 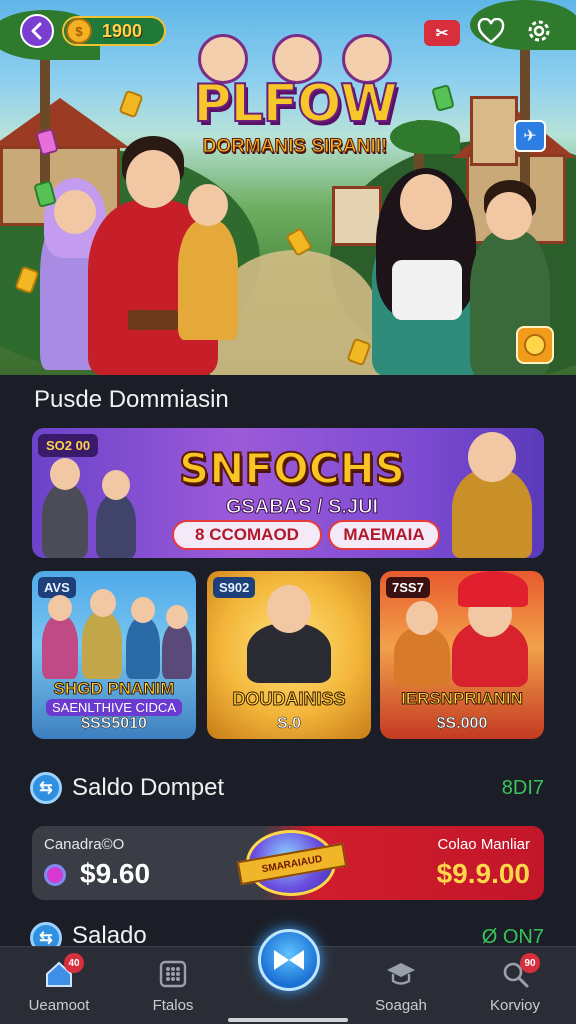 What do you see at coordinates (173, 974) in the screenshot?
I see `grid-icon` at bounding box center [173, 974].